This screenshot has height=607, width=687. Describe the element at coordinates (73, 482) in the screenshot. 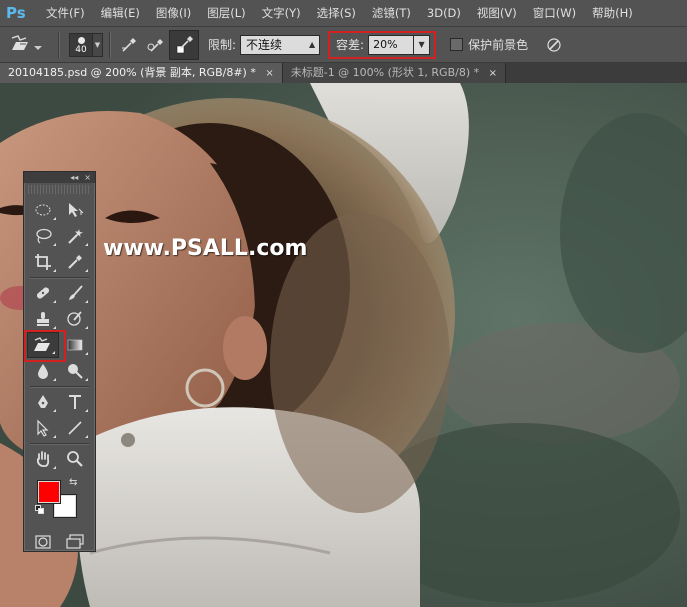

I see `swap-colors-icon: ⇆` at that location.